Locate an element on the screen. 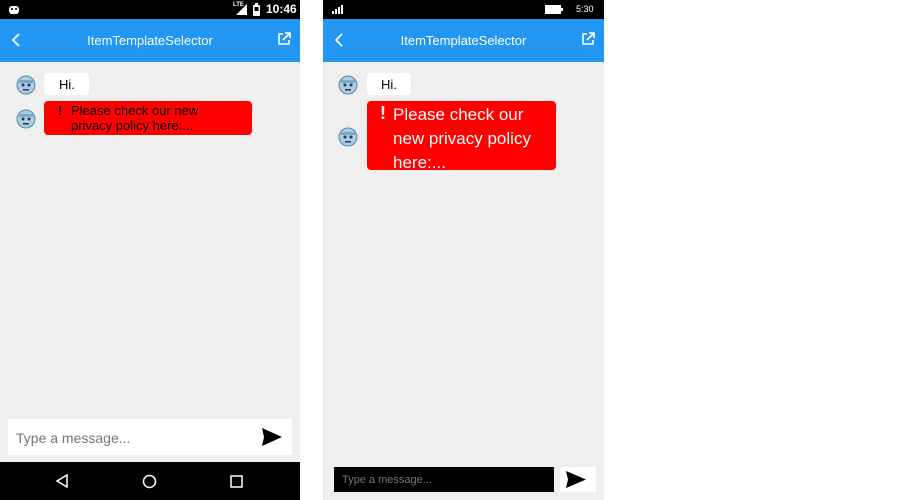  status-bar: LTE 10:46 is located at coordinates (150, 9).